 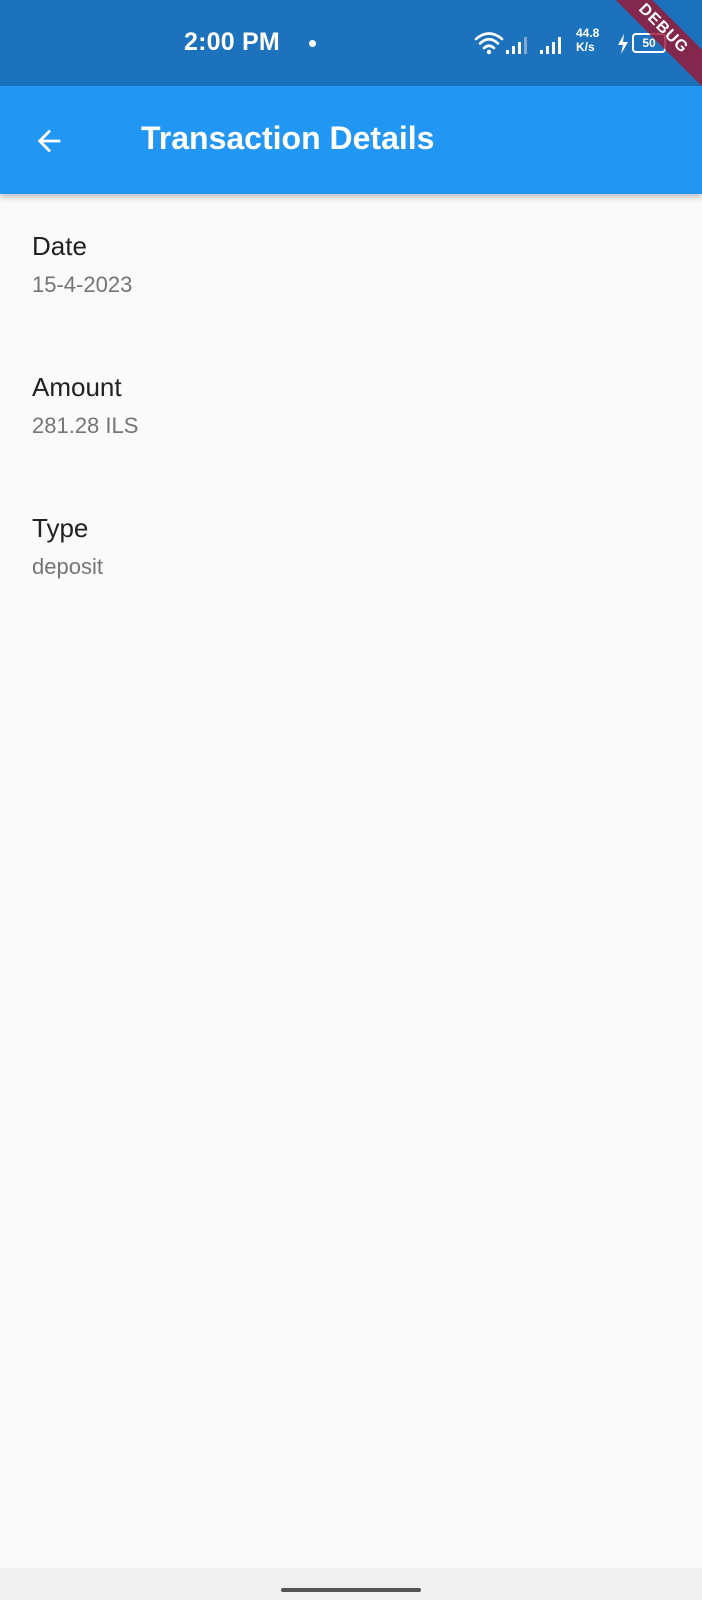 I want to click on status-bar: 2:00 PM 44.8 K/s 50 DEBUG, so click(x=351, y=43).